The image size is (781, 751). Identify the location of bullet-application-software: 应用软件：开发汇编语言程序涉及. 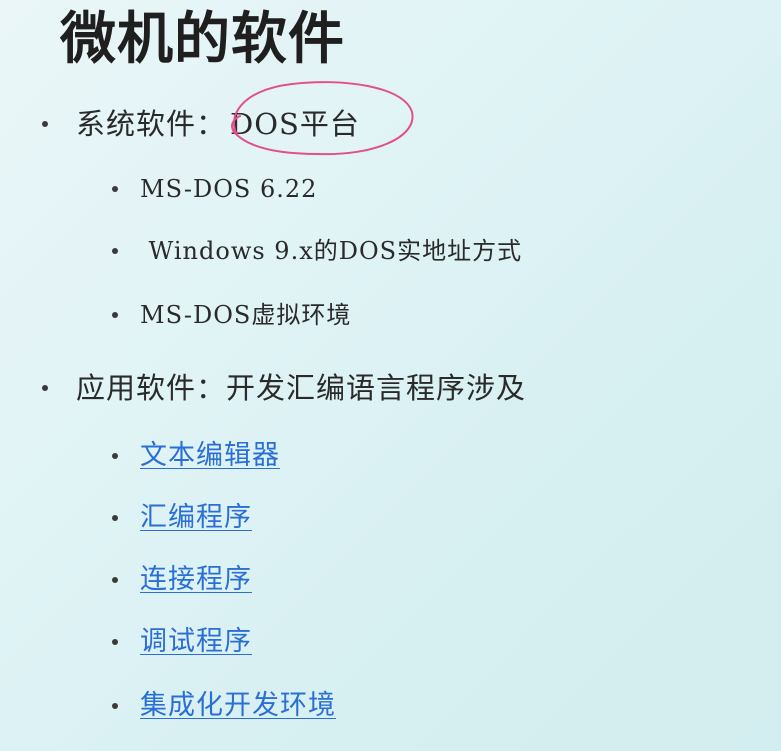
(284, 388).